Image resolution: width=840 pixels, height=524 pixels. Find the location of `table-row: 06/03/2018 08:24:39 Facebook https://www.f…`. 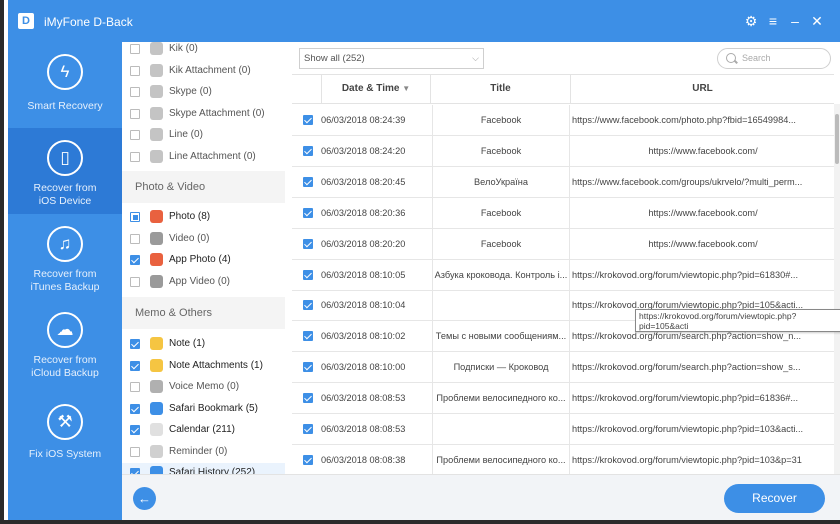

table-row: 06/03/2018 08:24:39 Facebook https://www.f… is located at coordinates (563, 120).